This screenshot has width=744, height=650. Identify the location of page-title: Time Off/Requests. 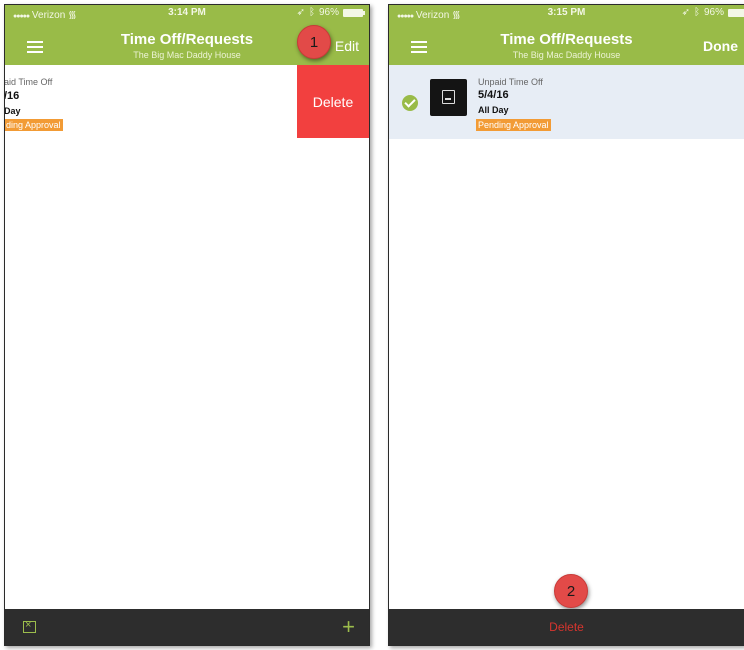
(566, 39).